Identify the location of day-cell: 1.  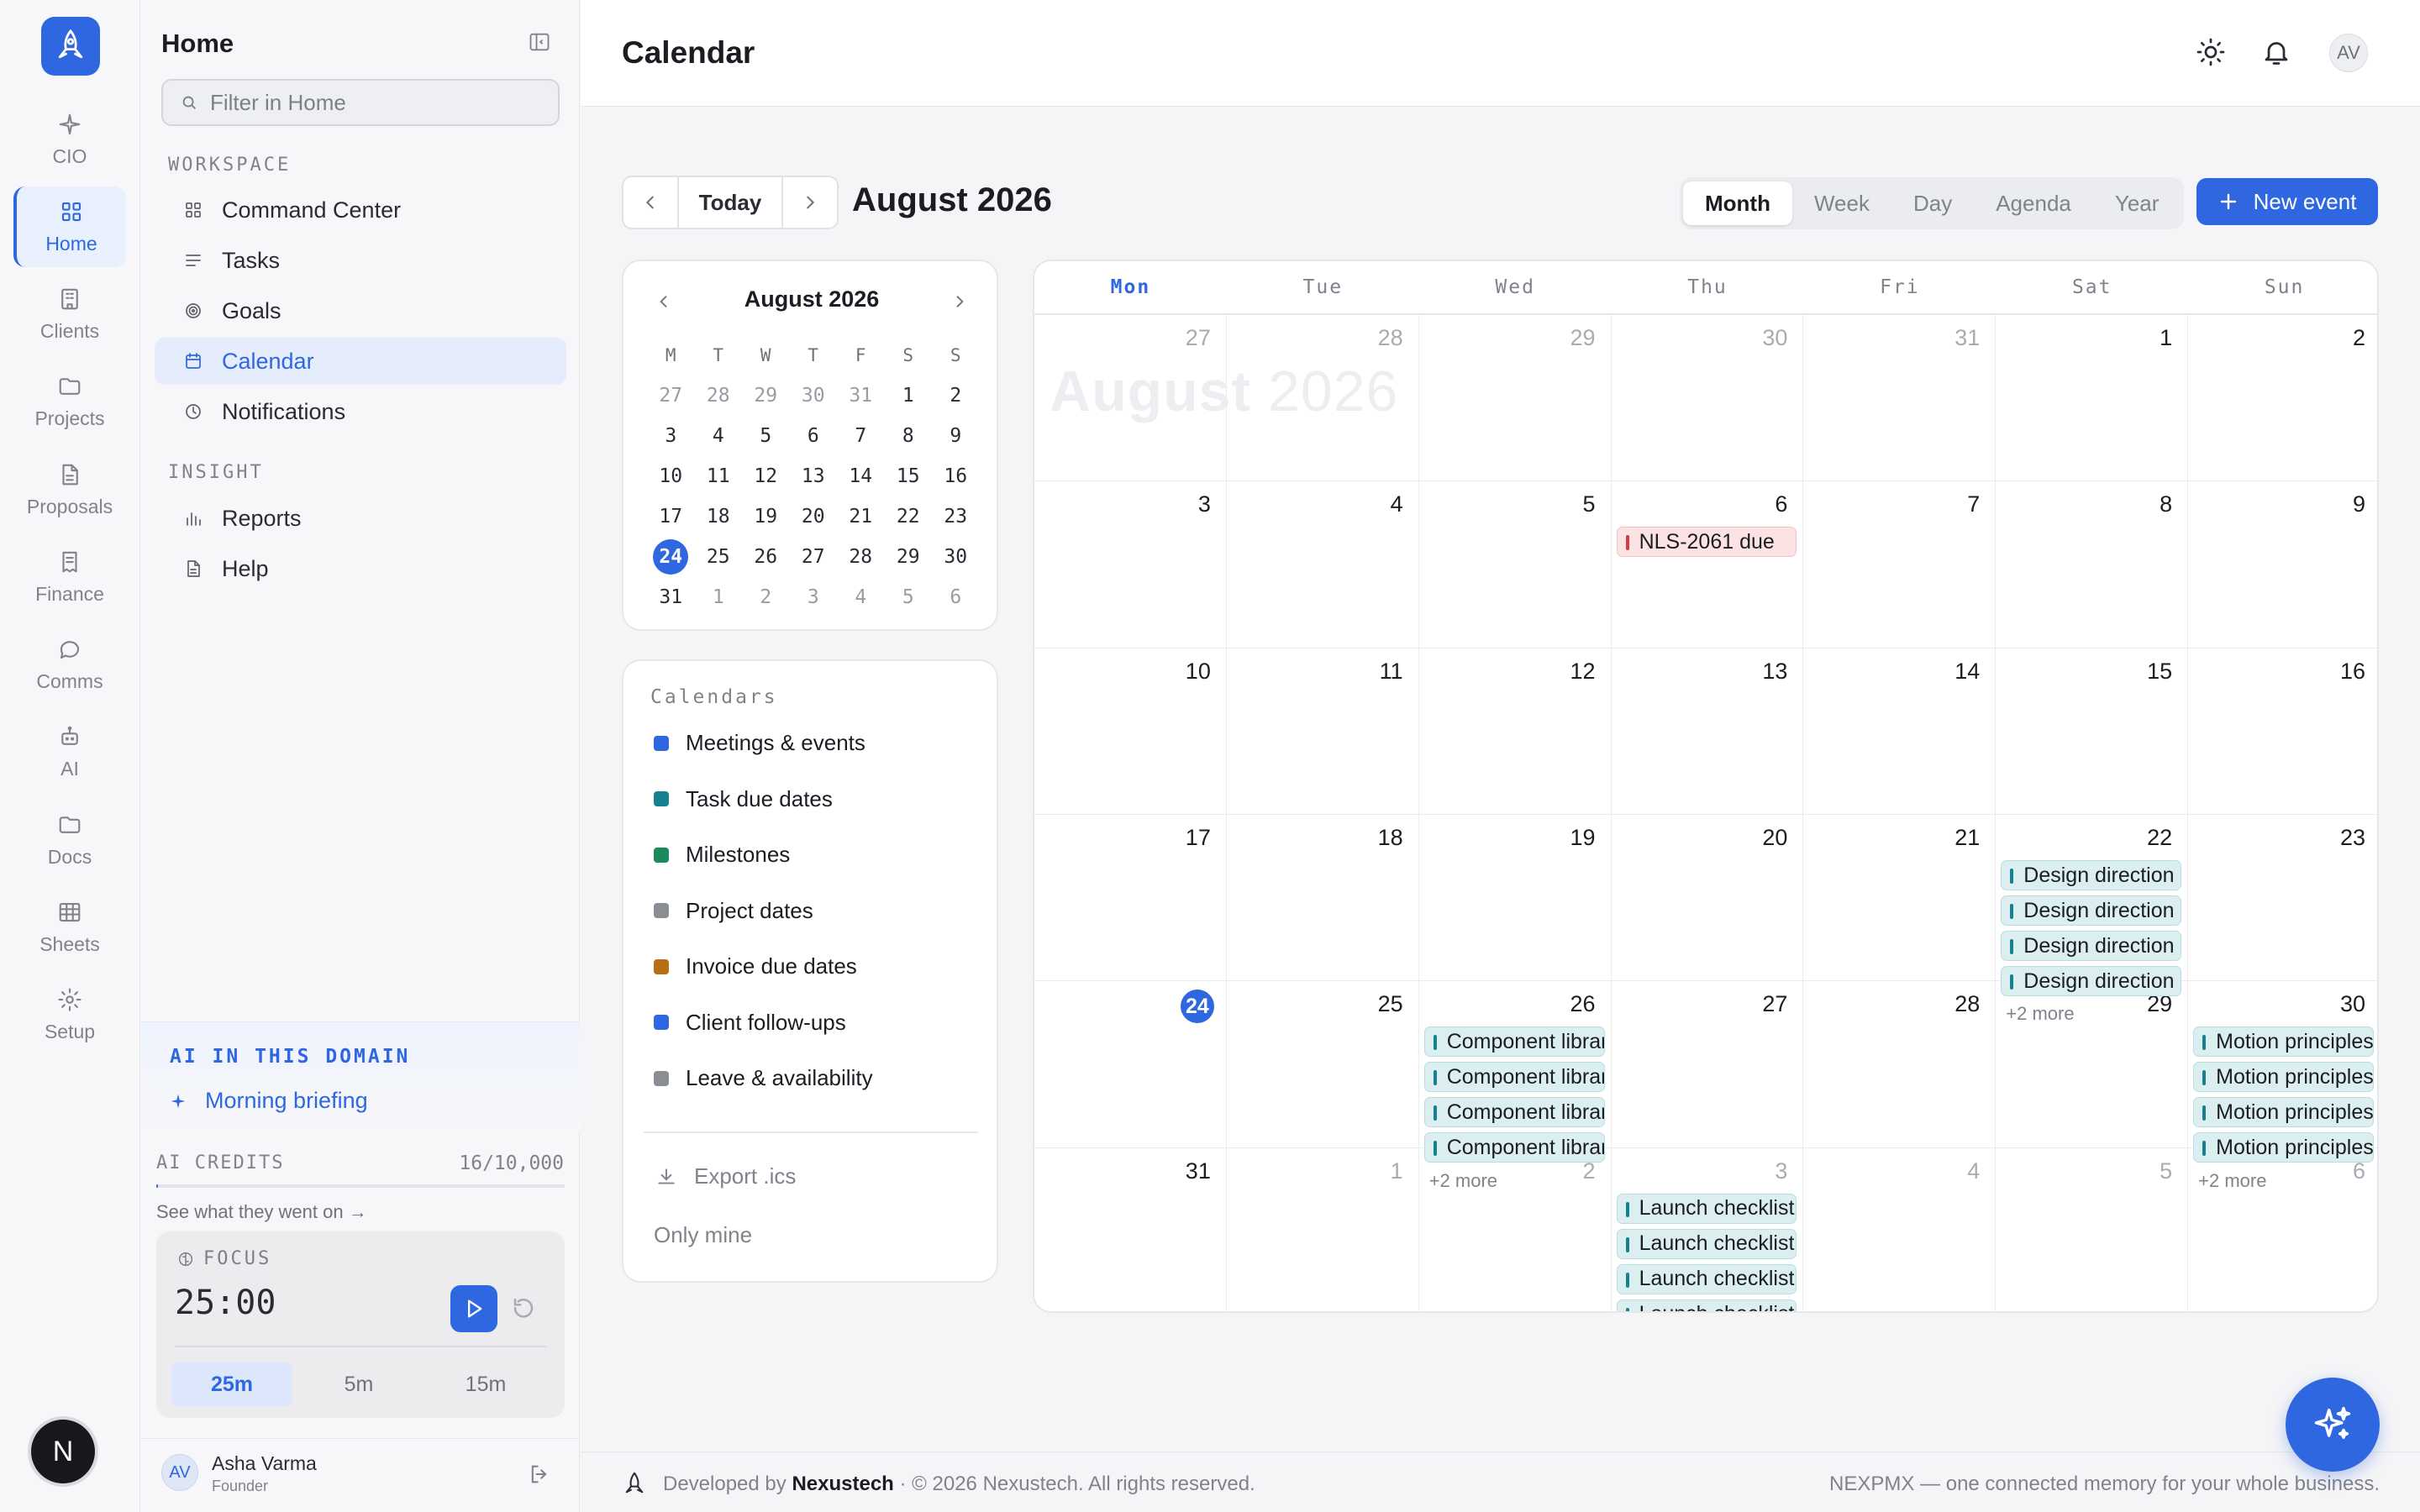
(1323, 1229).